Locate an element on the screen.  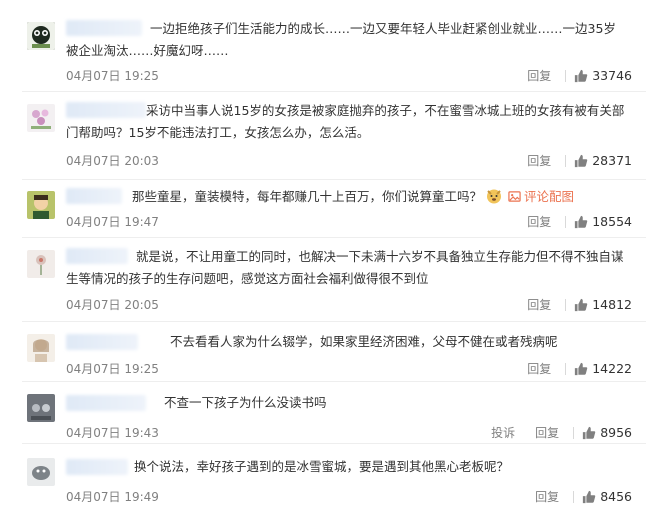
comment-text: 换个说法，幸好孩子遇到的是冰雪蜜城，要是遇到其他黑心老板呢？ is located at coordinates (322, 466).